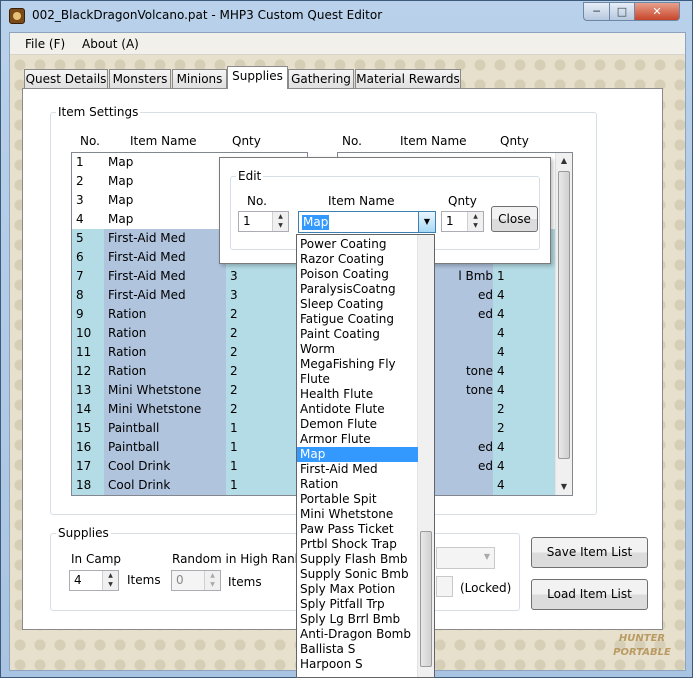  Describe the element at coordinates (321, 79) in the screenshot. I see `tab-gathering: Gathering` at that location.